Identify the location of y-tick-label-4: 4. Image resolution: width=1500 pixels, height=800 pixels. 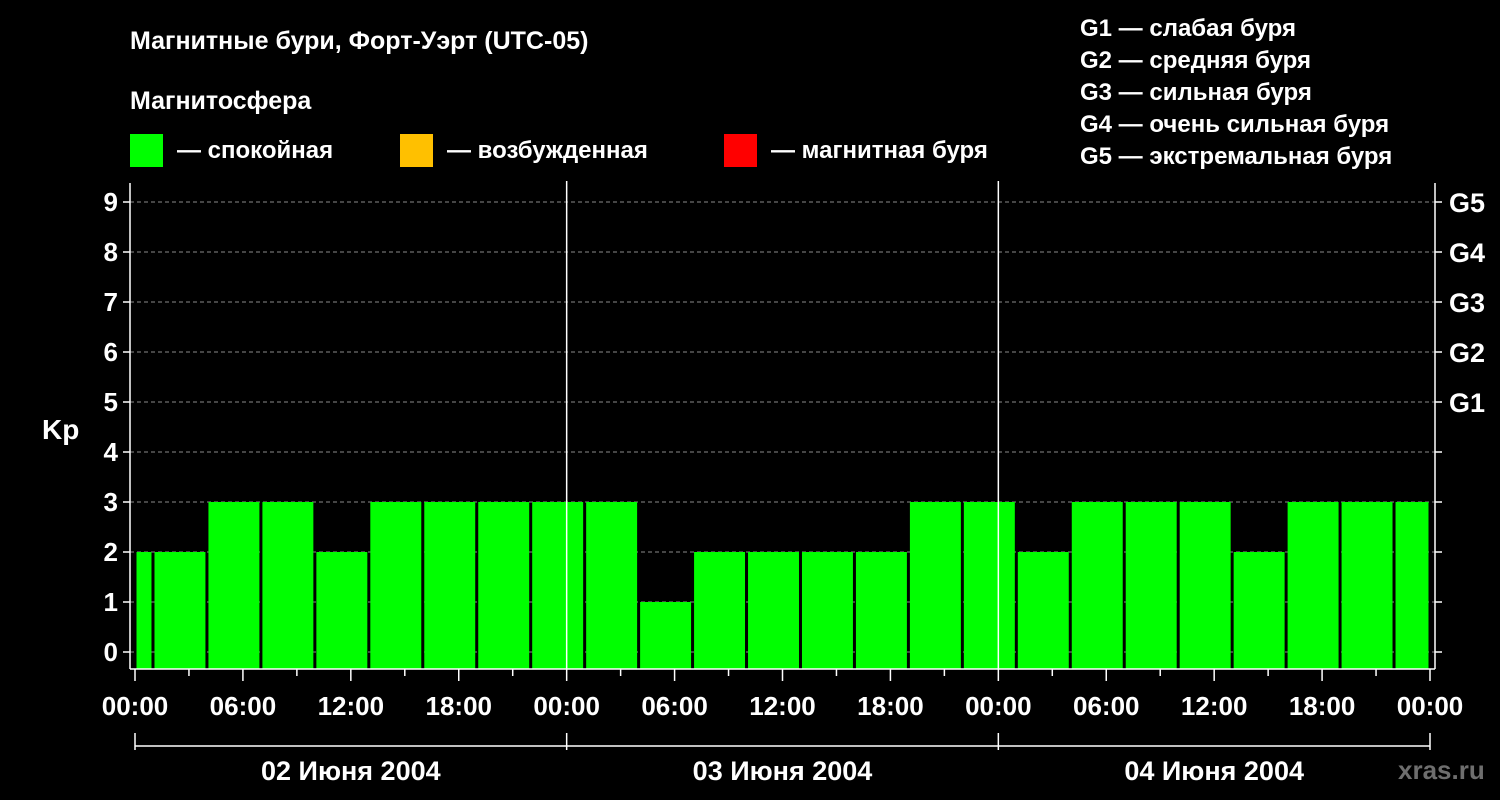
(111, 452).